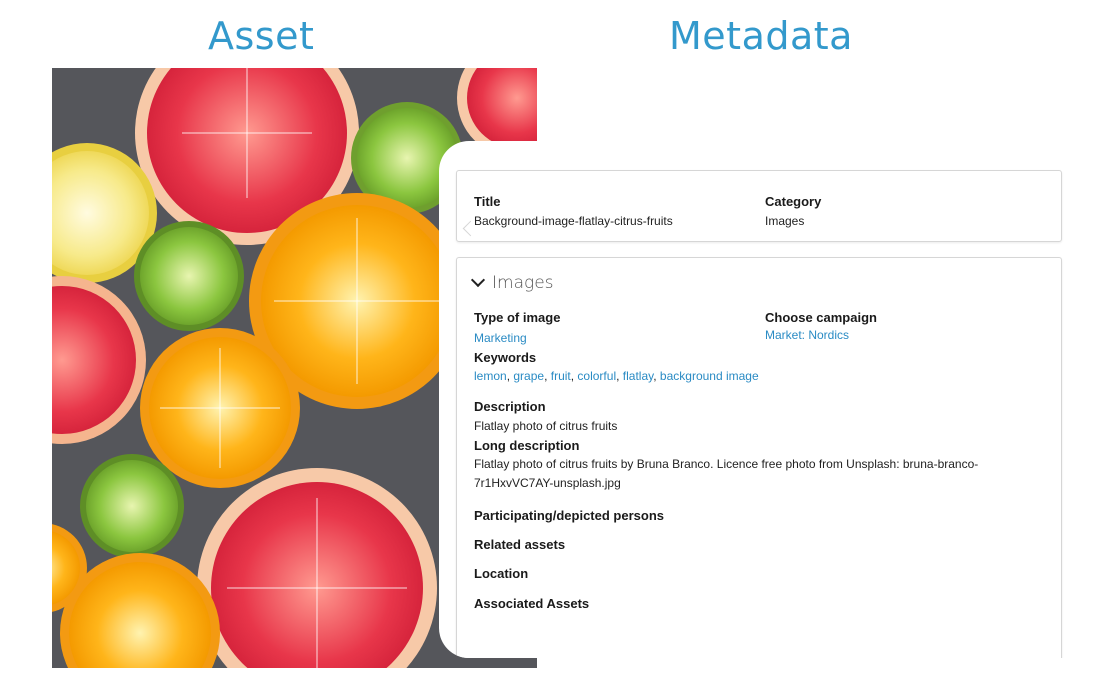 The width and height of the screenshot is (1100, 694). What do you see at coordinates (638, 376) in the screenshot?
I see `keyword-link: flatlay` at bounding box center [638, 376].